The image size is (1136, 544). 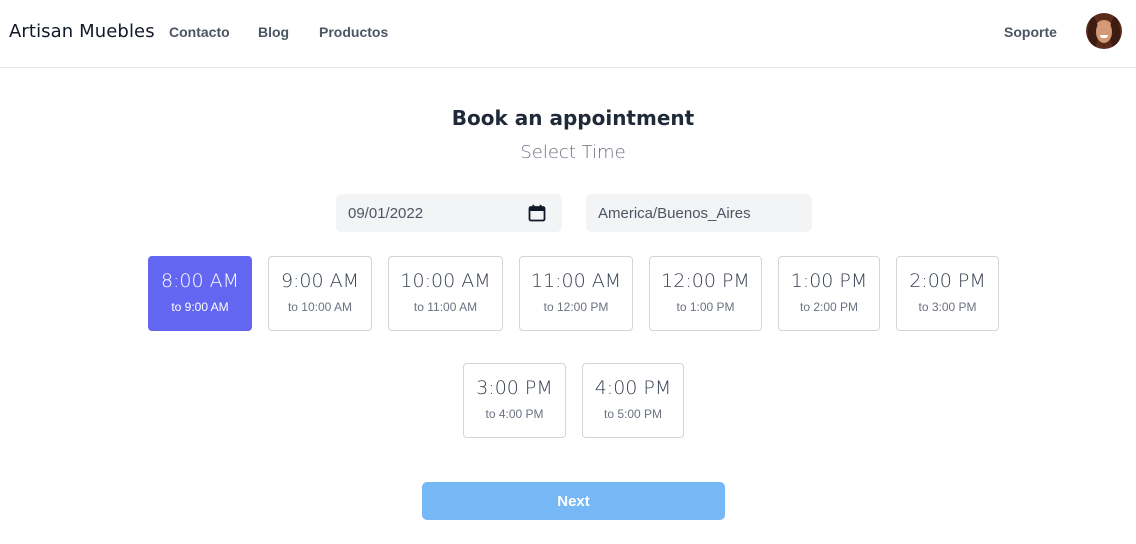 I want to click on slot-start-time: 8:00 AM, so click(x=200, y=281).